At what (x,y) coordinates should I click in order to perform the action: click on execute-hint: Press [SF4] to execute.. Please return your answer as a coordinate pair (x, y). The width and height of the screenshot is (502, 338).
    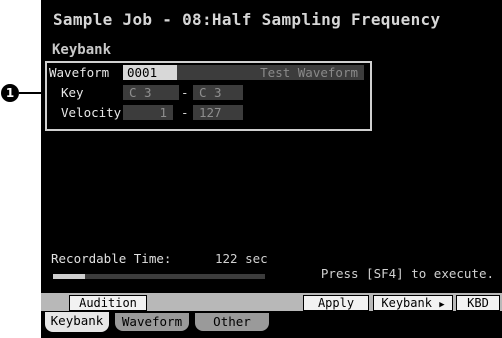
    Looking at the image, I should click on (407, 273).